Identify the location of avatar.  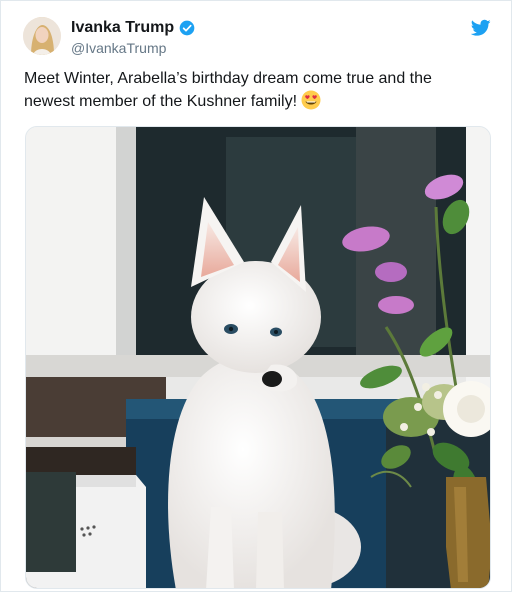
(42, 36).